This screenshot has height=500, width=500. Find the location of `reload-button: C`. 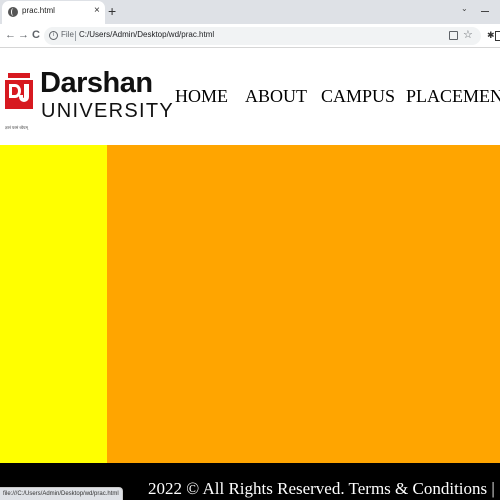

reload-button: C is located at coordinates (36, 35).